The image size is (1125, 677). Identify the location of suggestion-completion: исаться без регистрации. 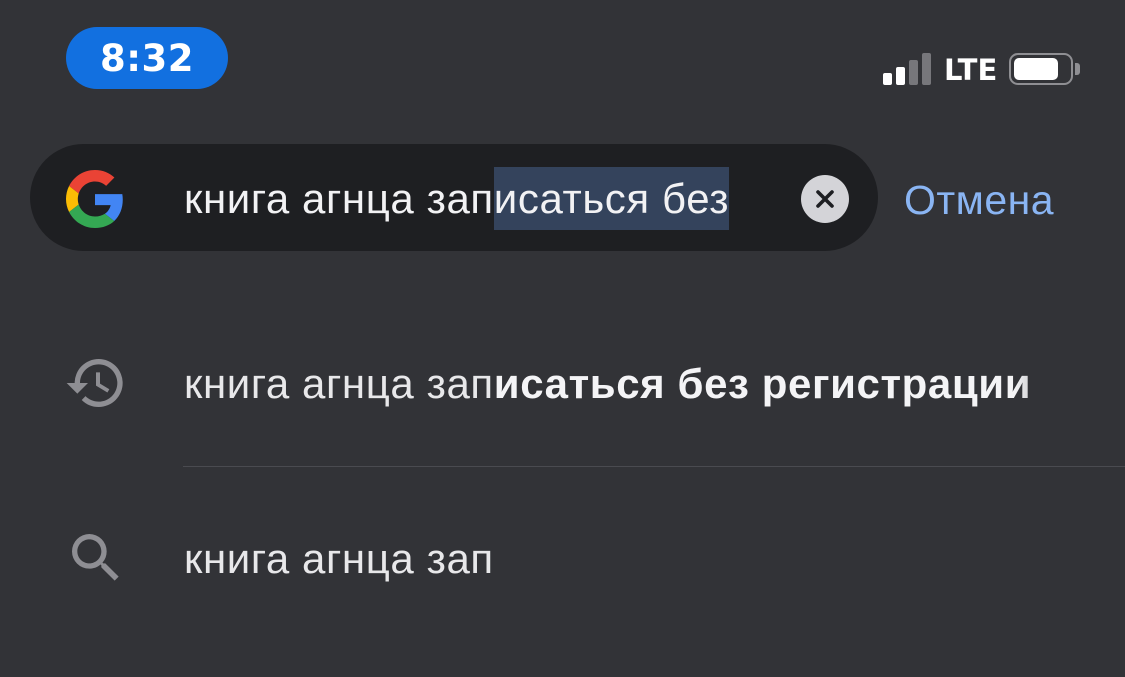
(762, 383).